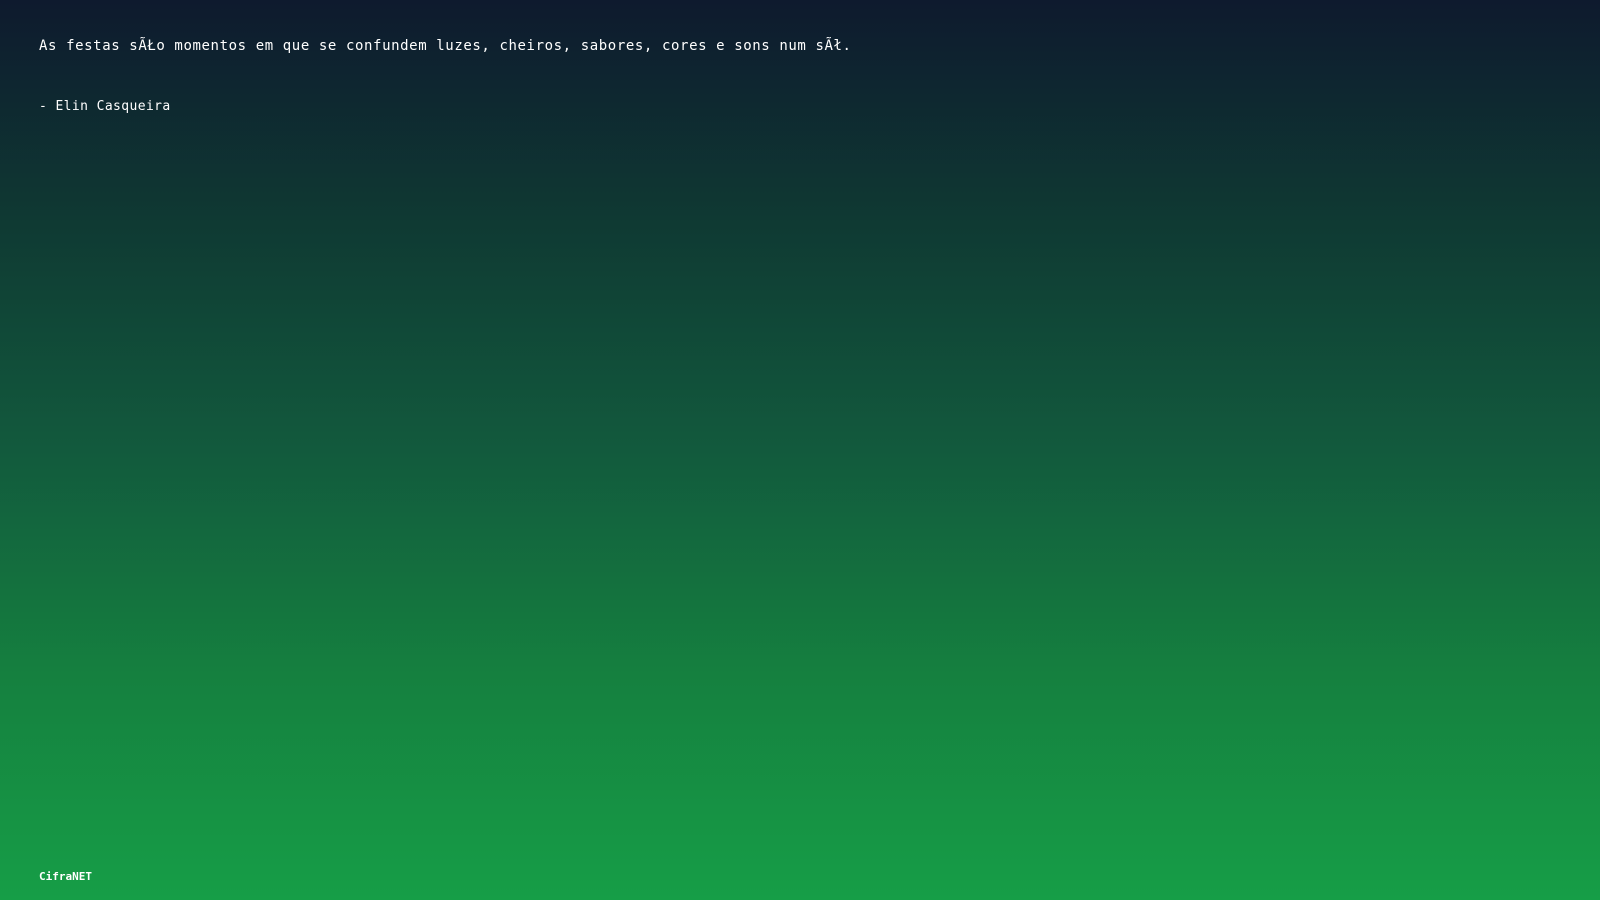  Describe the element at coordinates (65, 876) in the screenshot. I see `brand-label: CifraNET` at that location.